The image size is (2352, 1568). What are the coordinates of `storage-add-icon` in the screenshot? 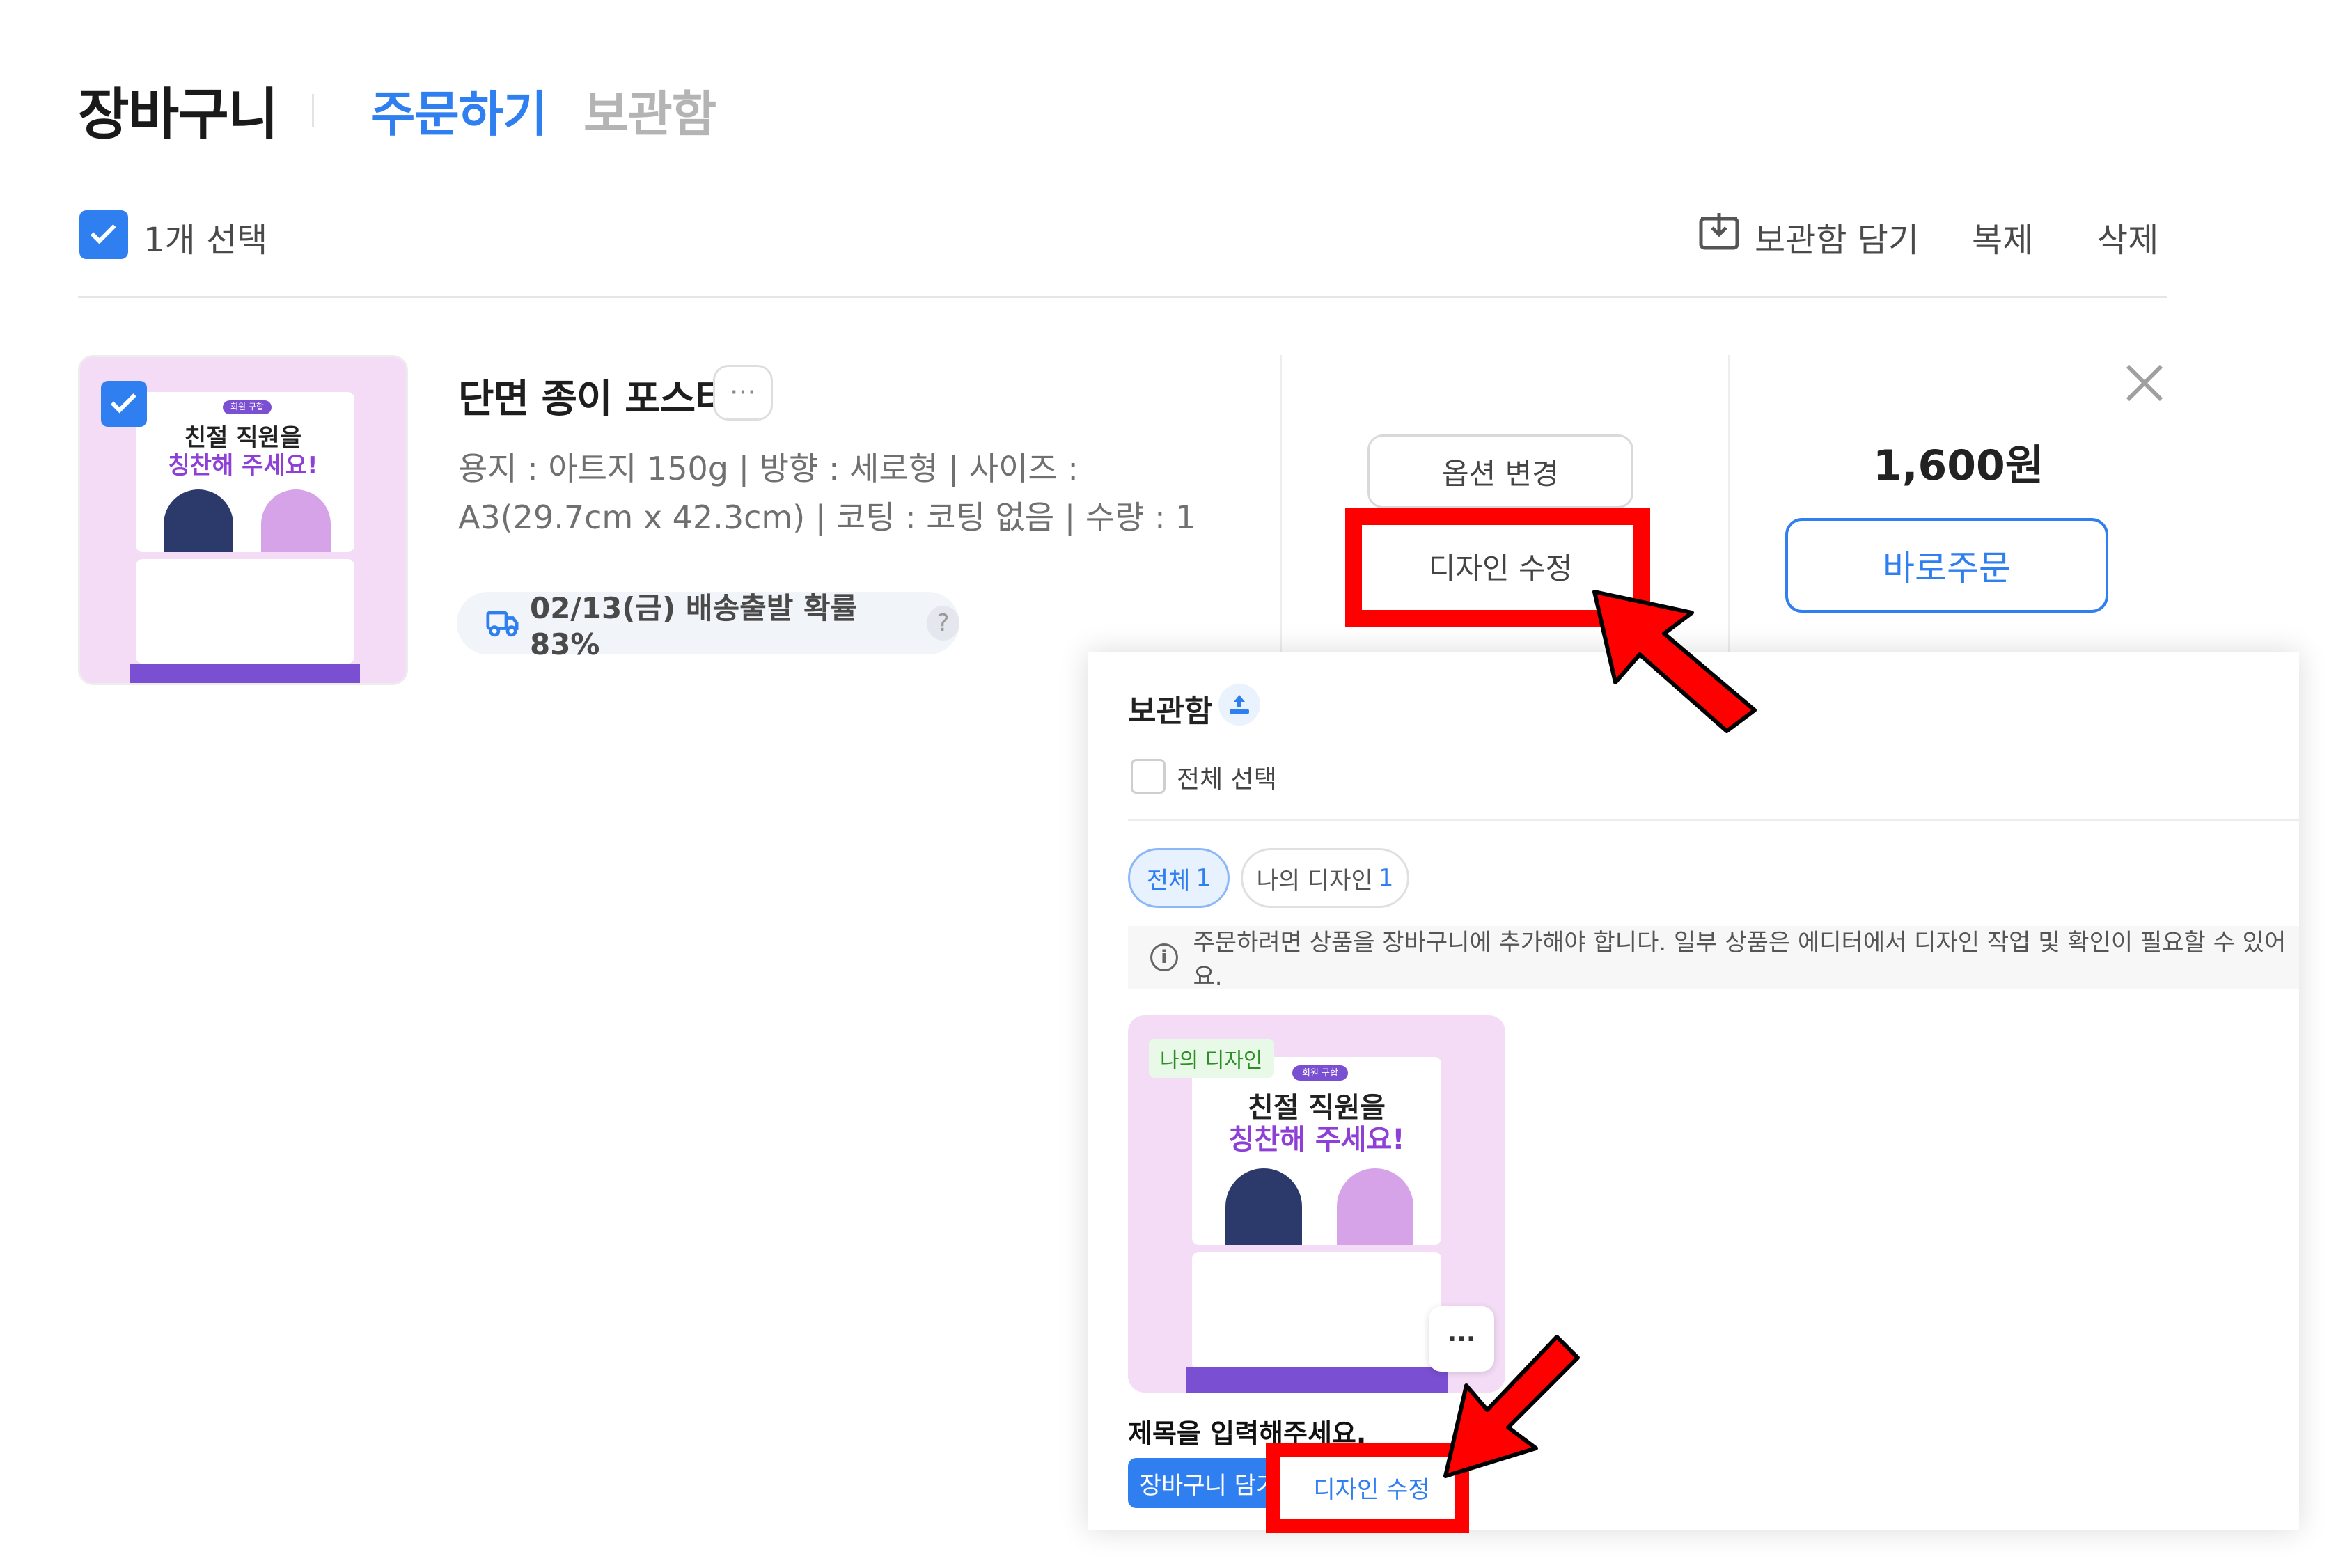 It's located at (1720, 231).